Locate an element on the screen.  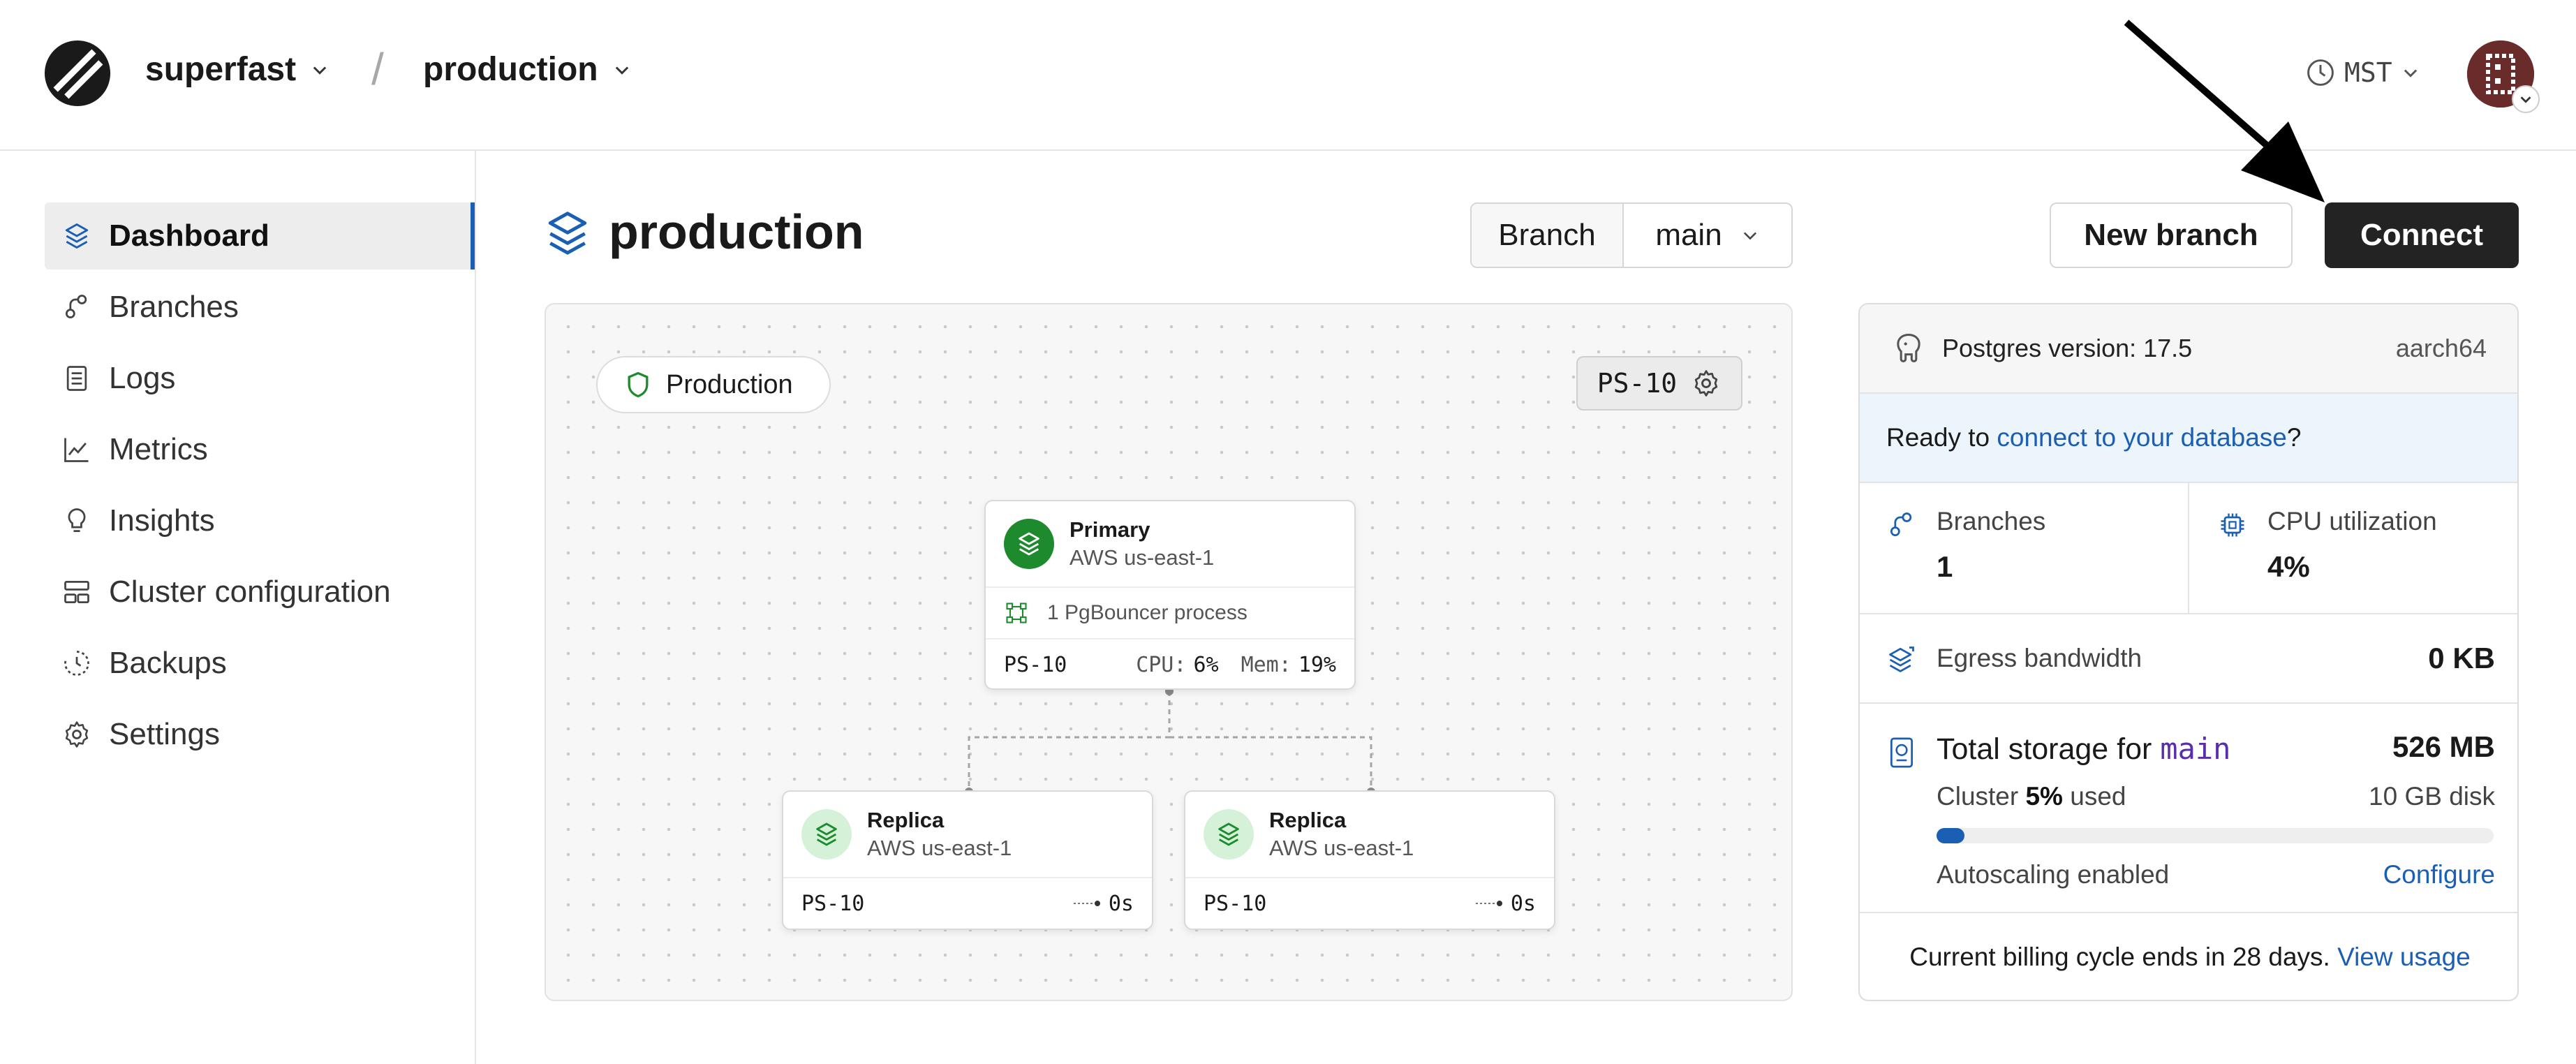
sidebar-item-dashboard: Dashboard is located at coordinates (260, 235).